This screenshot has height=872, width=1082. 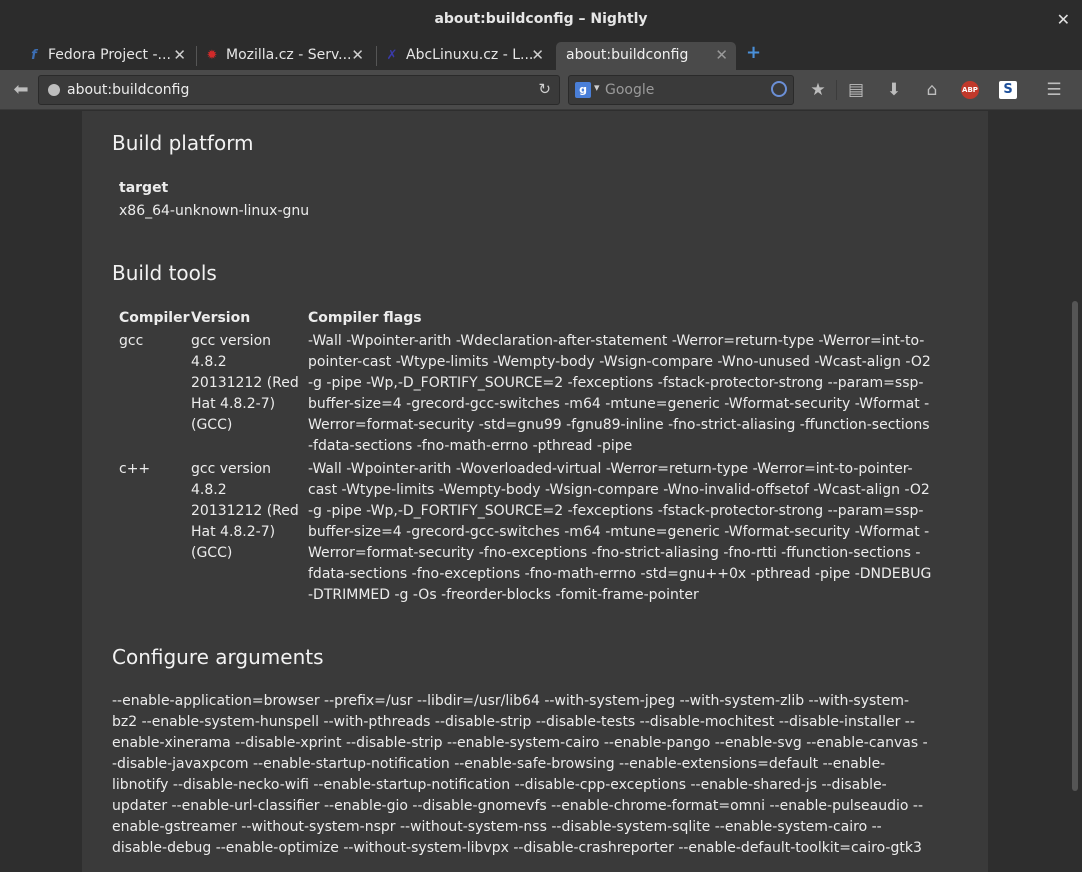 I want to click on search-input, so click(x=685, y=90).